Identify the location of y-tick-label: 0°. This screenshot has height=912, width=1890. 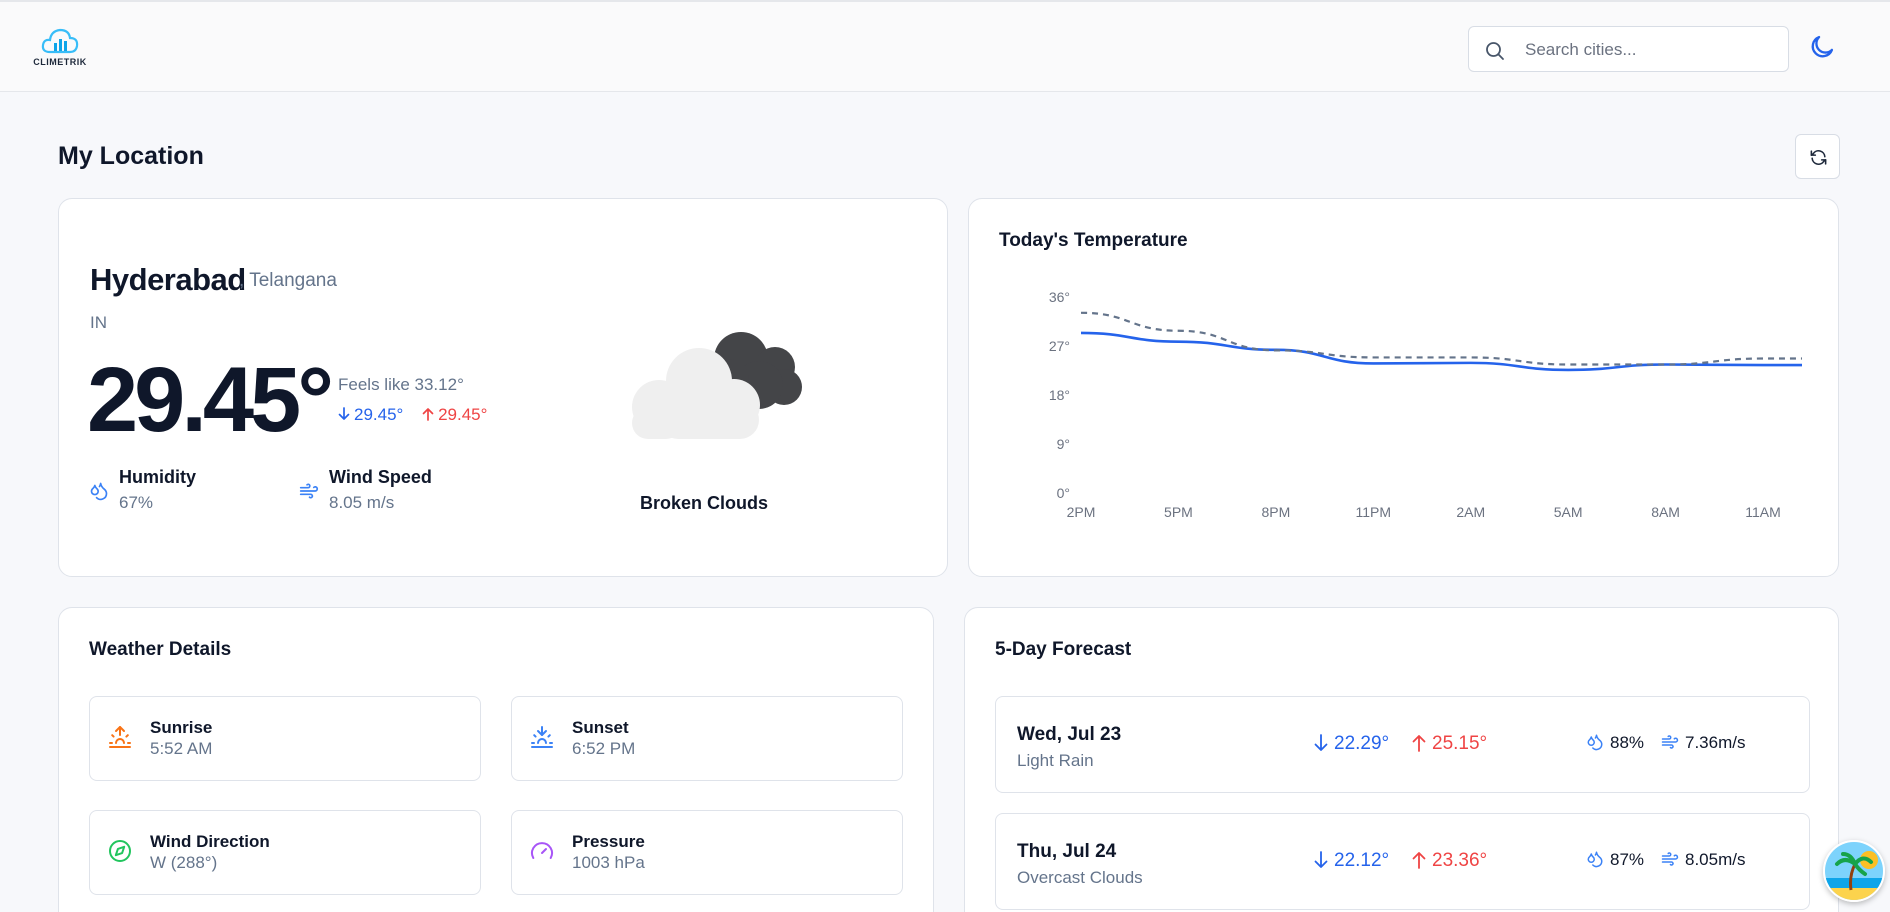
(1063, 493).